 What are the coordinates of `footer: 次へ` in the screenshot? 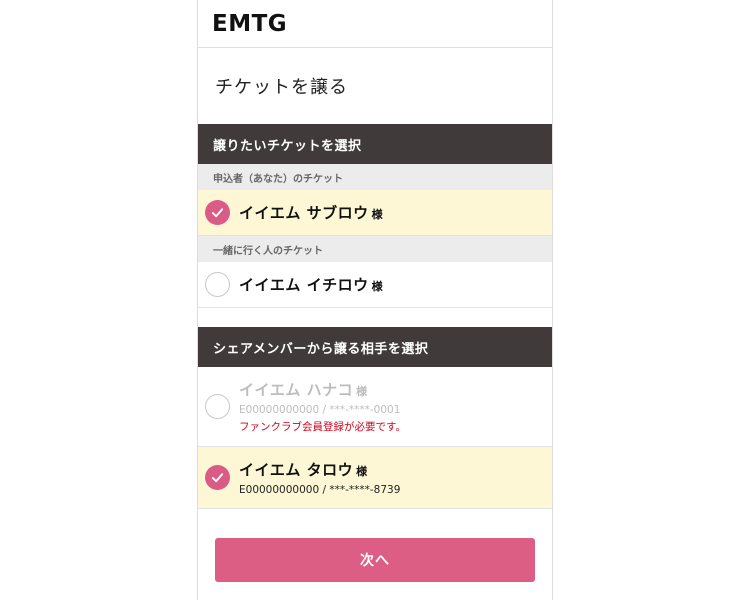 It's located at (375, 560).